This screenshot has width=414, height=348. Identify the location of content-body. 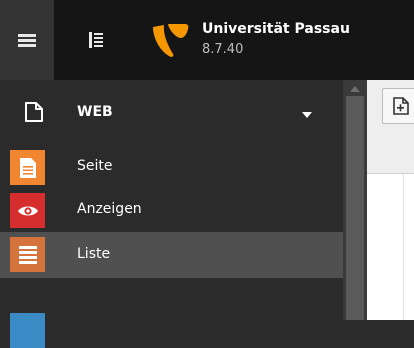
(390, 247).